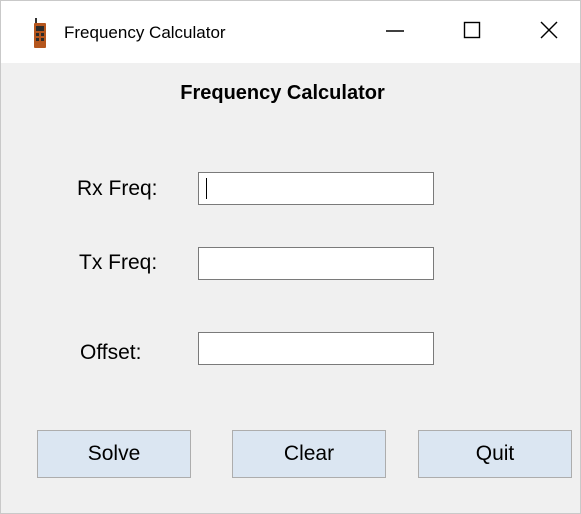 The height and width of the screenshot is (514, 581). Describe the element at coordinates (111, 352) in the screenshot. I see `offset-label: Offset:` at that location.